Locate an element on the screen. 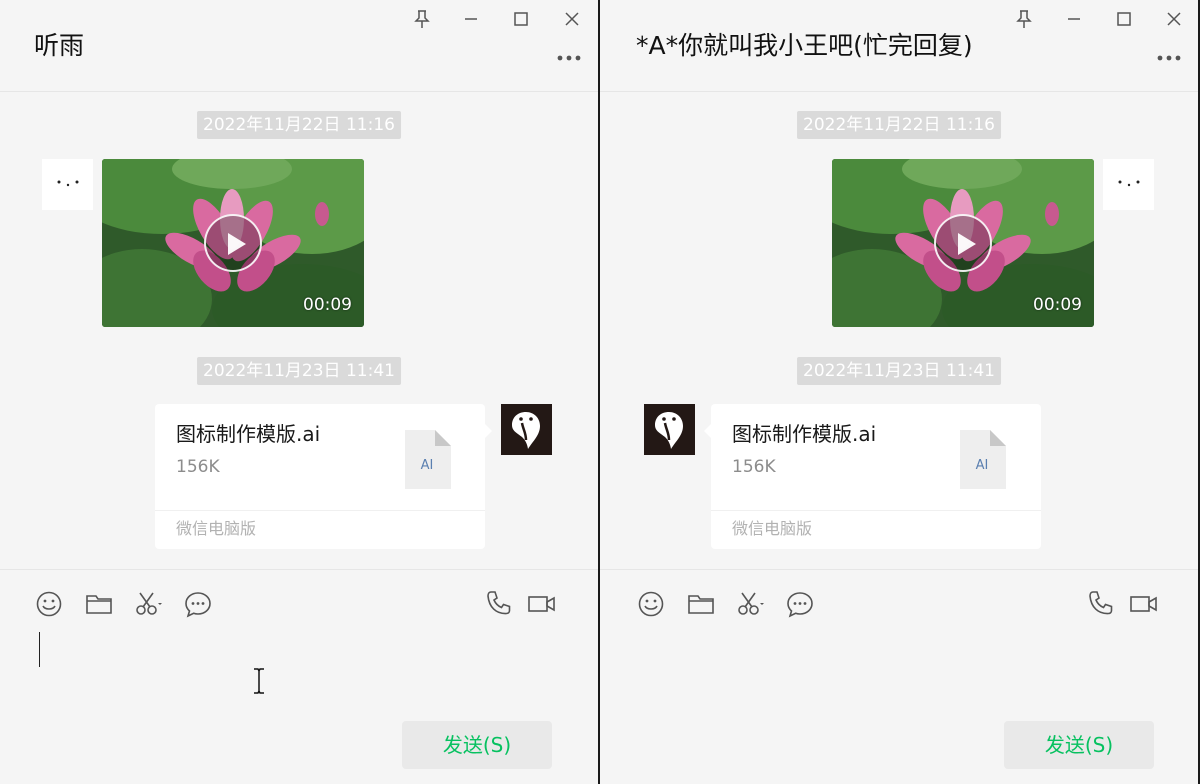 The height and width of the screenshot is (784, 1200). ibeam-cursor-icon is located at coordinates (259, 681).